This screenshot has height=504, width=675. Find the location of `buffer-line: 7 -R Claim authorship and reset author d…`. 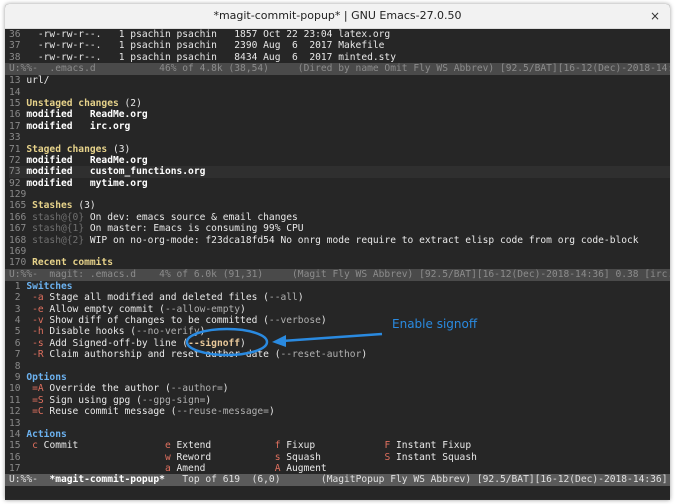

buffer-line: 7 -R Claim authorship and reset author d… is located at coordinates (339, 354).